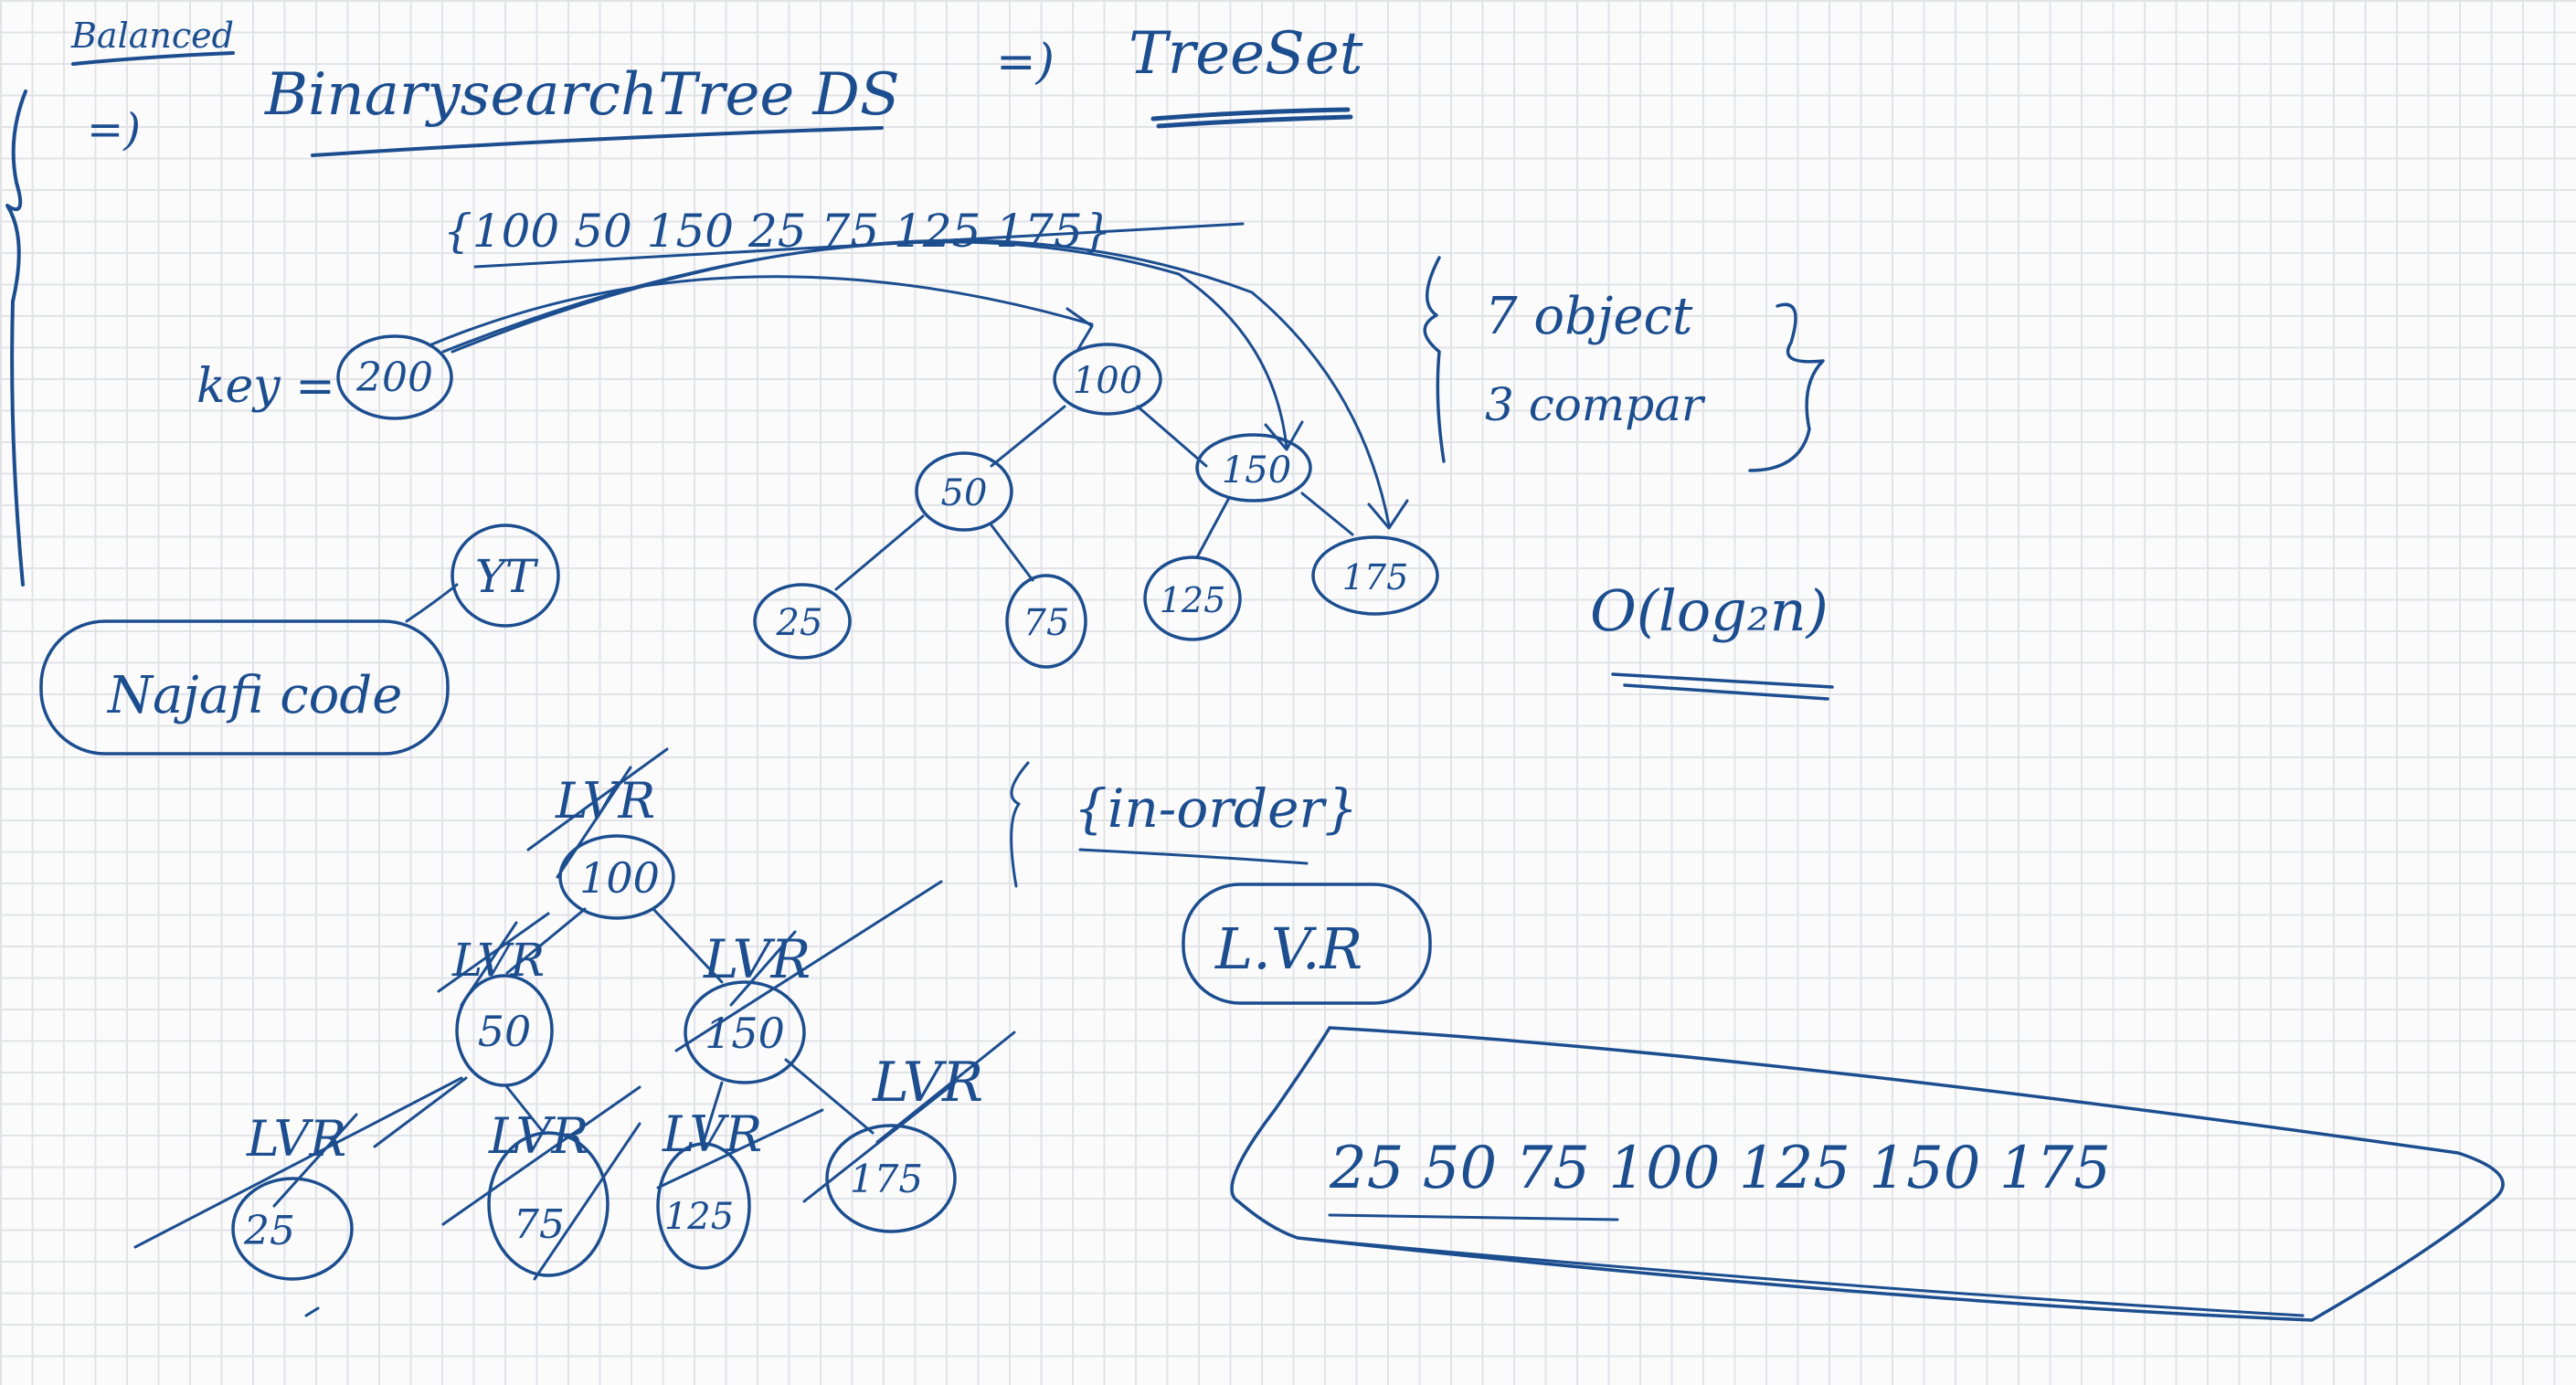 The width and height of the screenshot is (2576, 1385). I want to click on arrow-left-note: =), so click(114, 129).